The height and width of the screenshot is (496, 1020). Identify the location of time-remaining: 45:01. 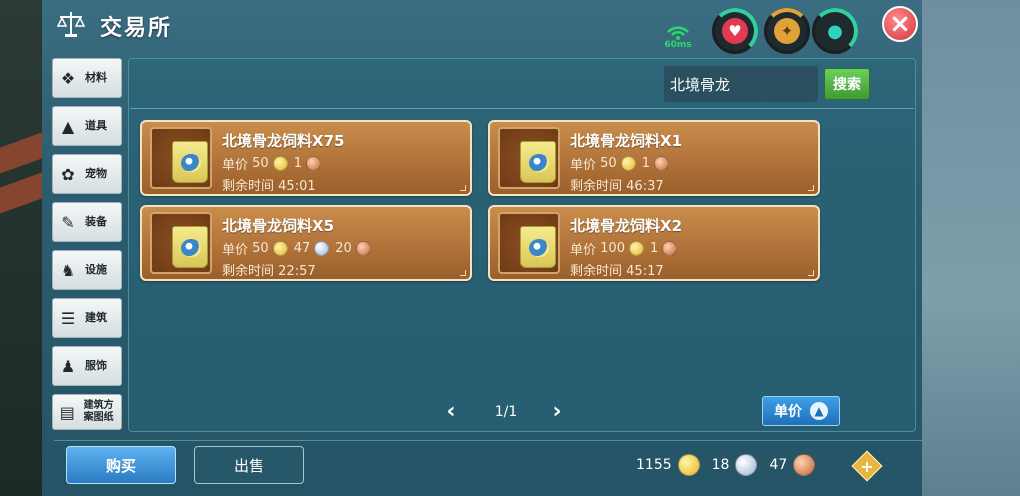
(297, 186).